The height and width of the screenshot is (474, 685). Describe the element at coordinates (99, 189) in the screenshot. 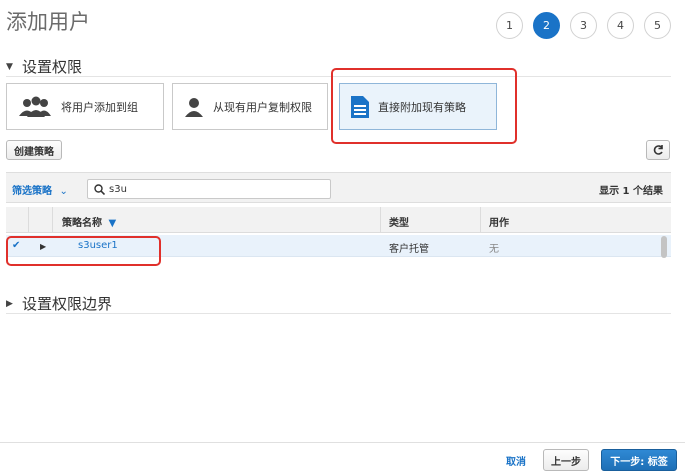

I see `search-icon` at that location.